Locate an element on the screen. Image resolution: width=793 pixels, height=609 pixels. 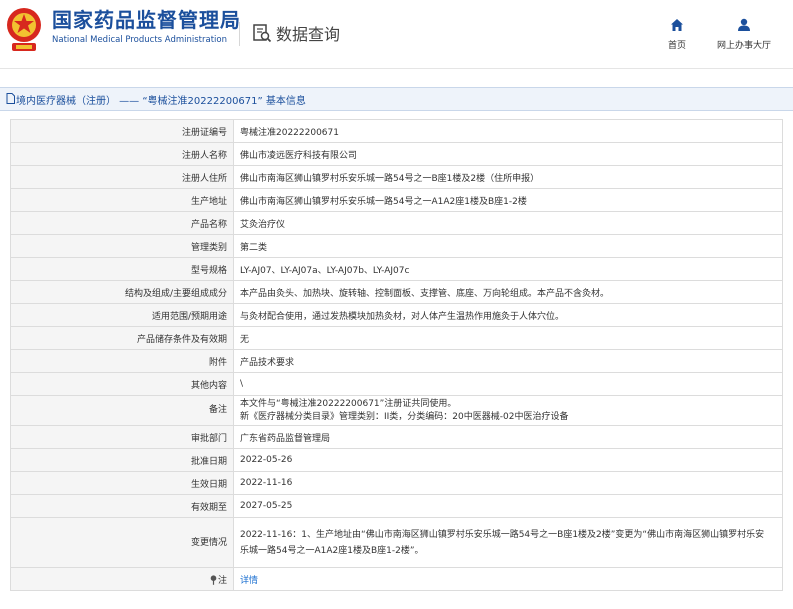
row-value: 产品技术要求 is located at coordinates (508, 361).